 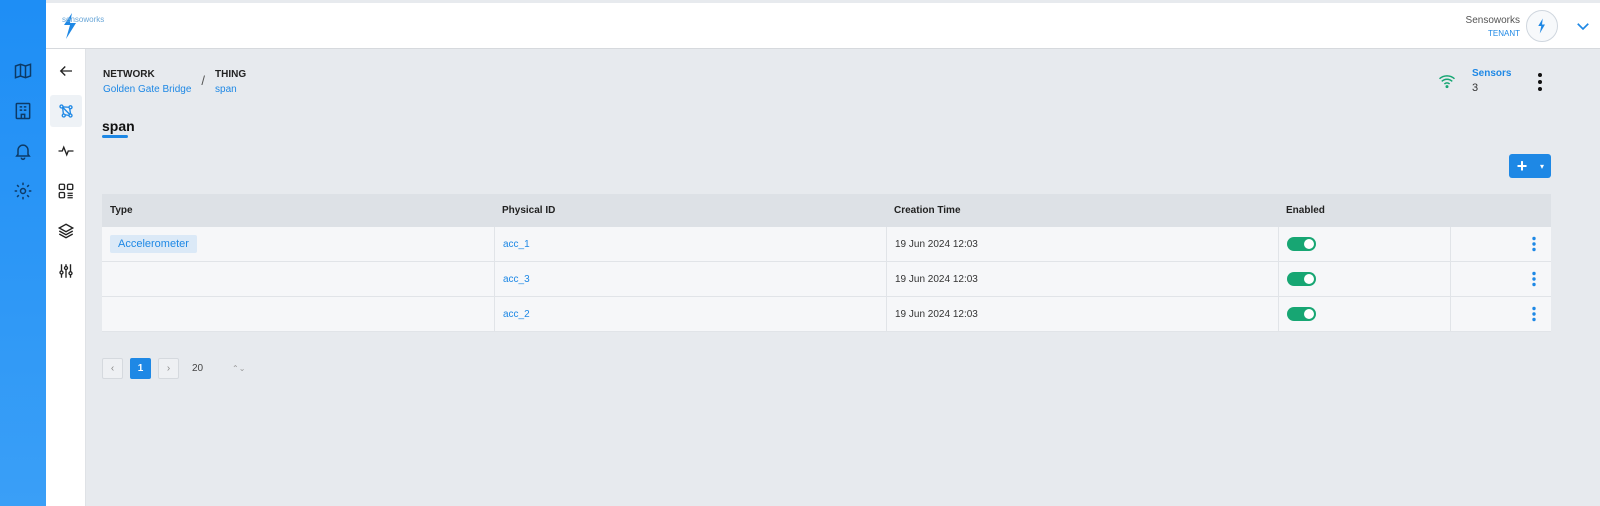 What do you see at coordinates (112, 368) in the screenshot?
I see `prev-page-button: ‹` at bounding box center [112, 368].